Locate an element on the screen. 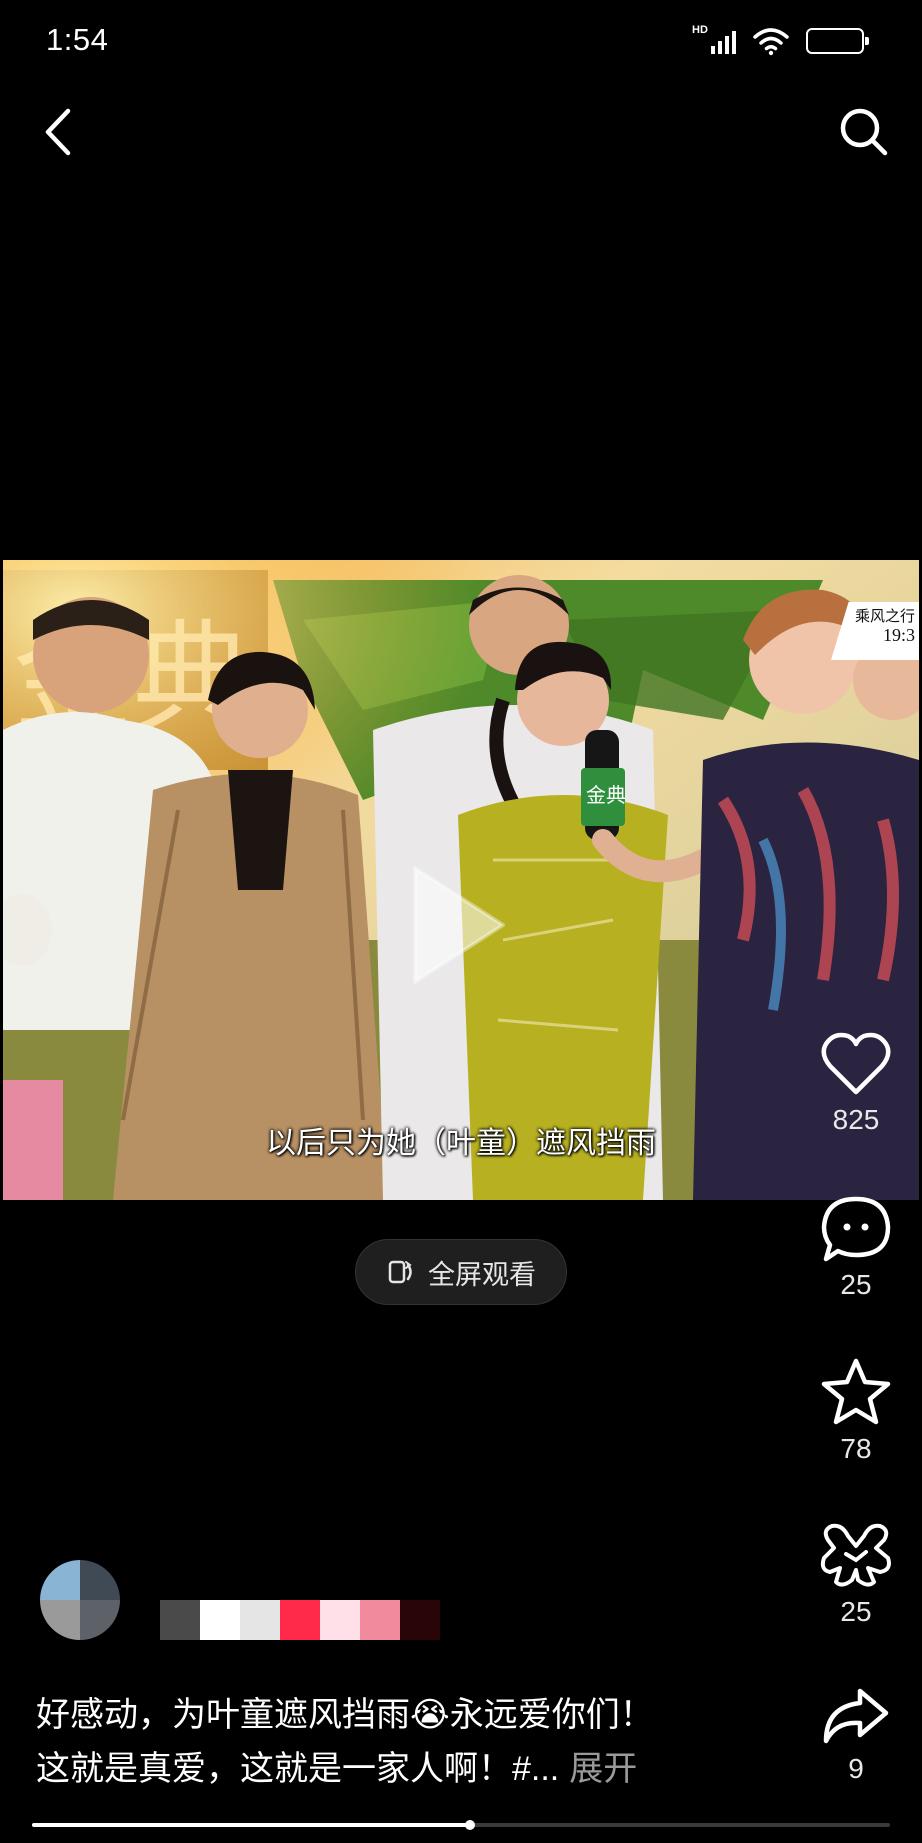  favorite-count: 78 is located at coordinates (856, 1448).